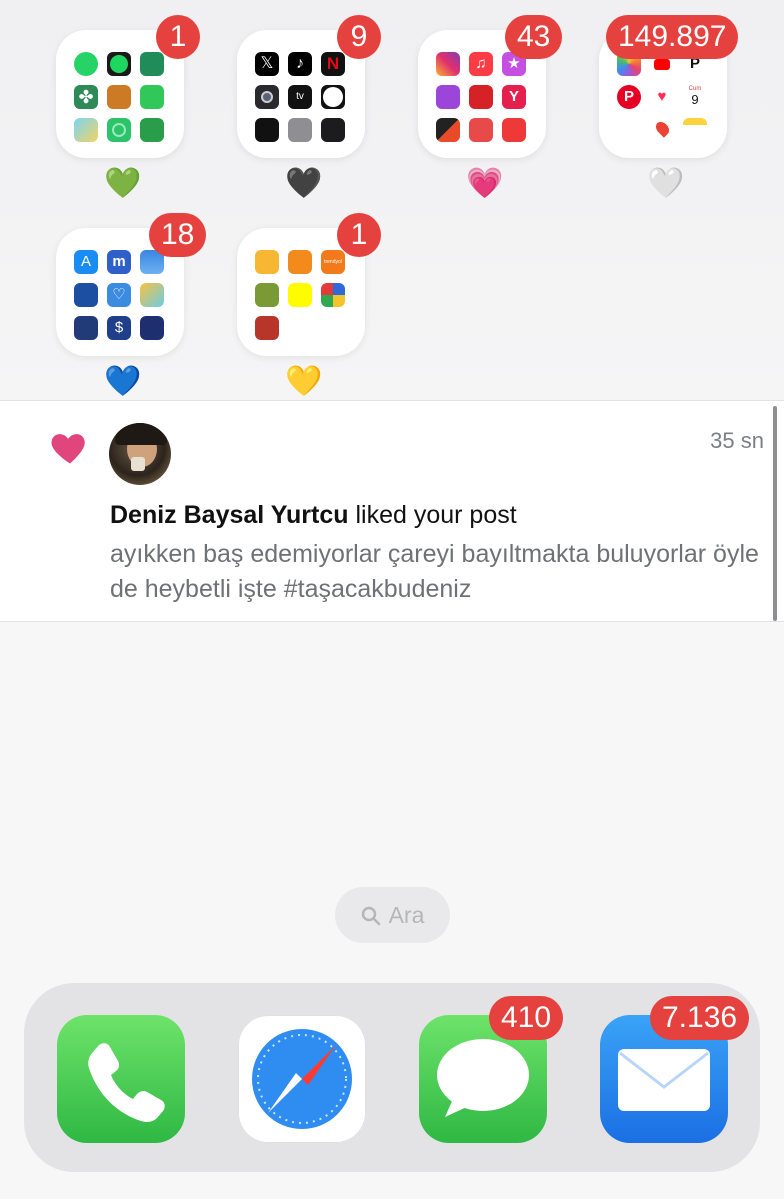 The width and height of the screenshot is (784, 1199). What do you see at coordinates (333, 97) in the screenshot?
I see `clock-icon` at bounding box center [333, 97].